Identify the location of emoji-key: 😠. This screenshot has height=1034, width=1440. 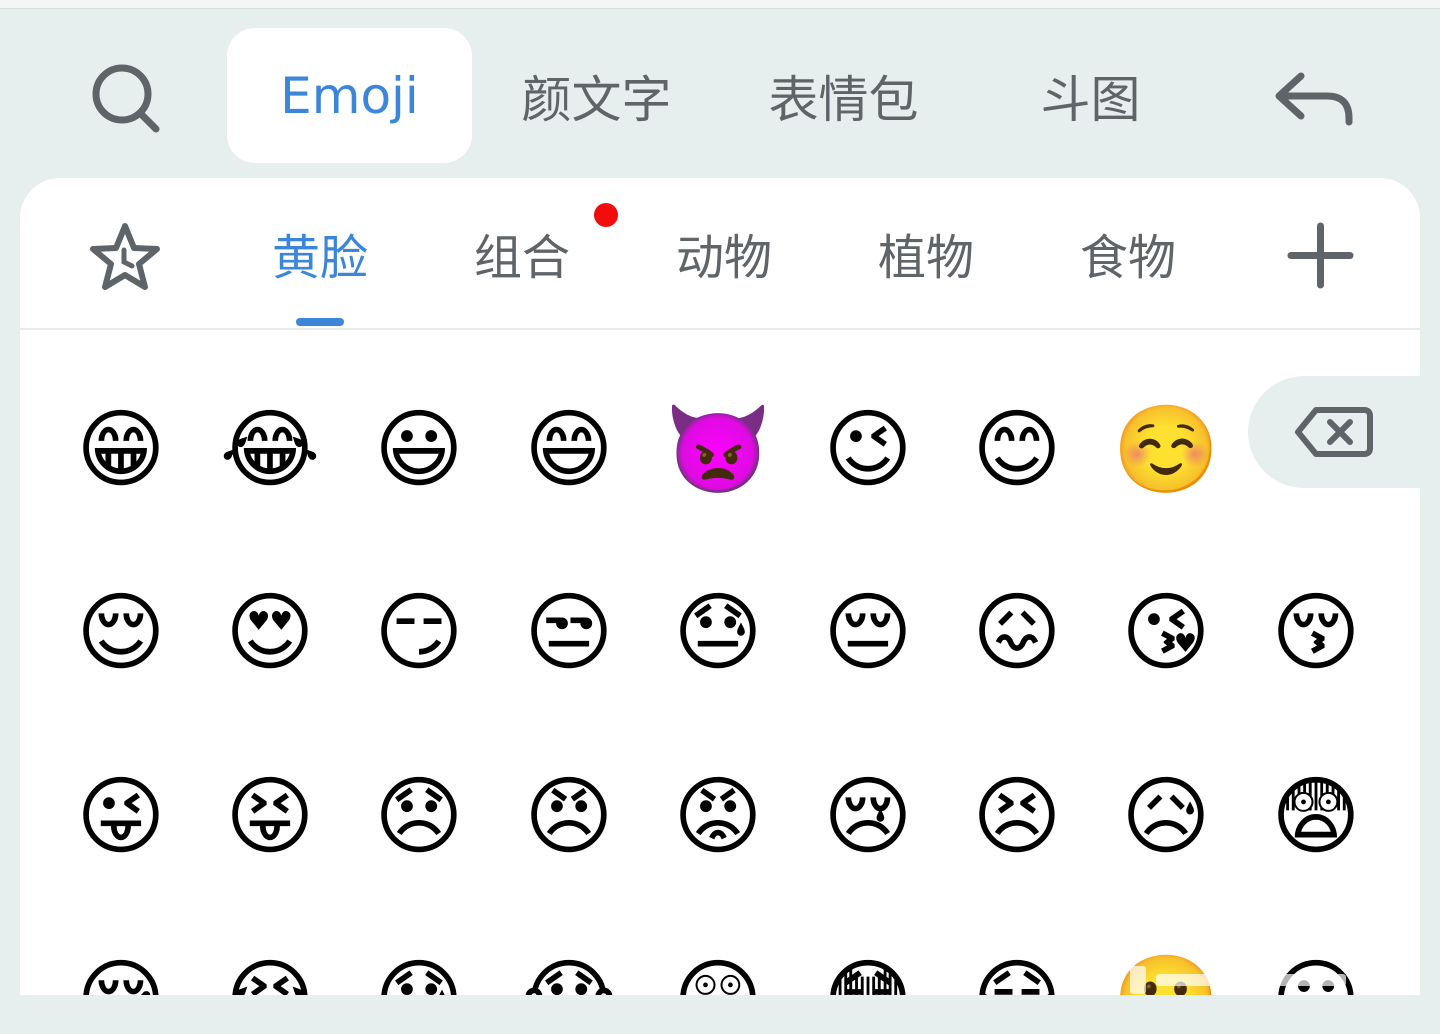
(569, 817).